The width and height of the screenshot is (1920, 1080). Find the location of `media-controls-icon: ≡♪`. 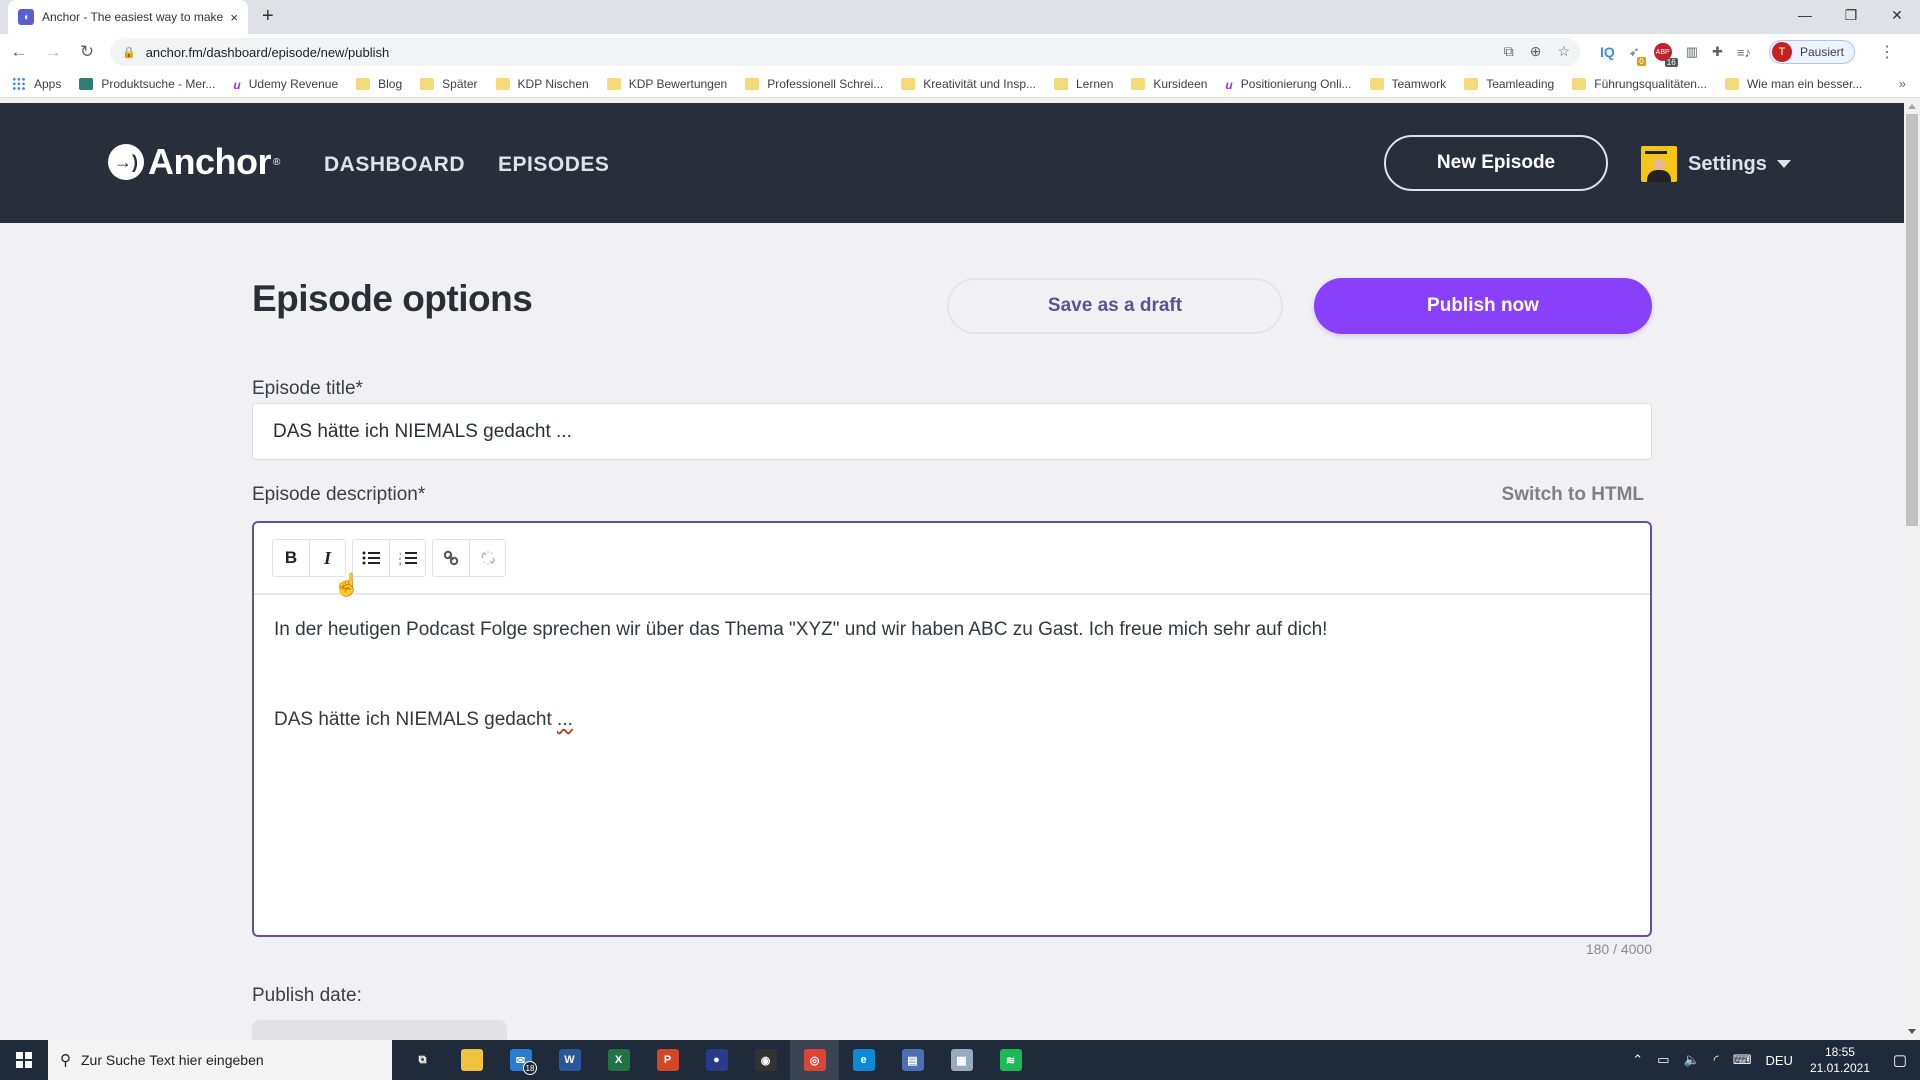

media-controls-icon: ≡♪ is located at coordinates (1744, 52).